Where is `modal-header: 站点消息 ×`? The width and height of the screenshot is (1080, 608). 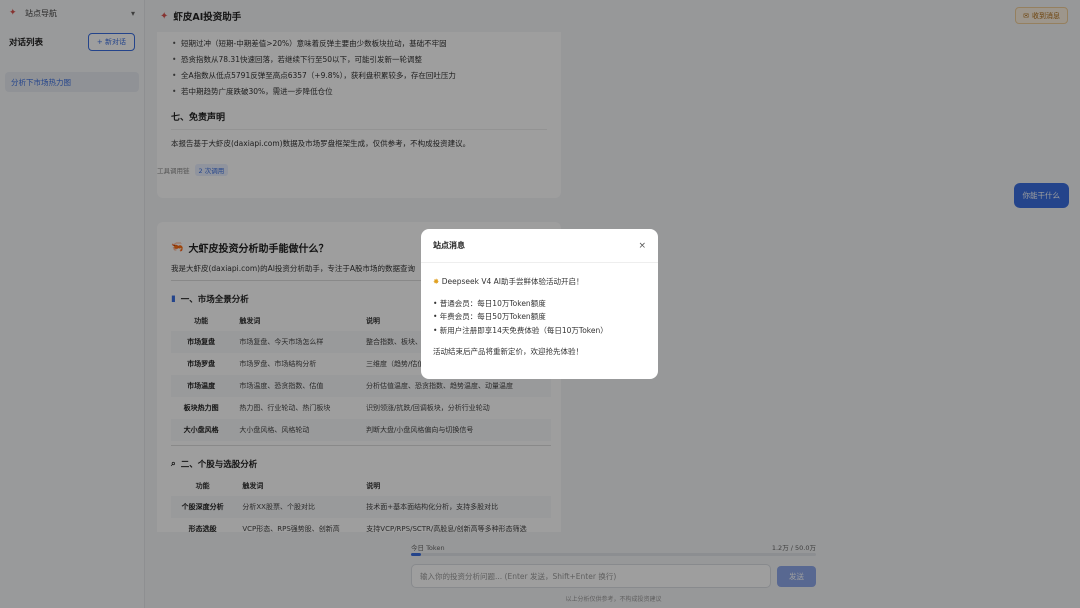
modal-header: 站点消息 × is located at coordinates (539, 246).